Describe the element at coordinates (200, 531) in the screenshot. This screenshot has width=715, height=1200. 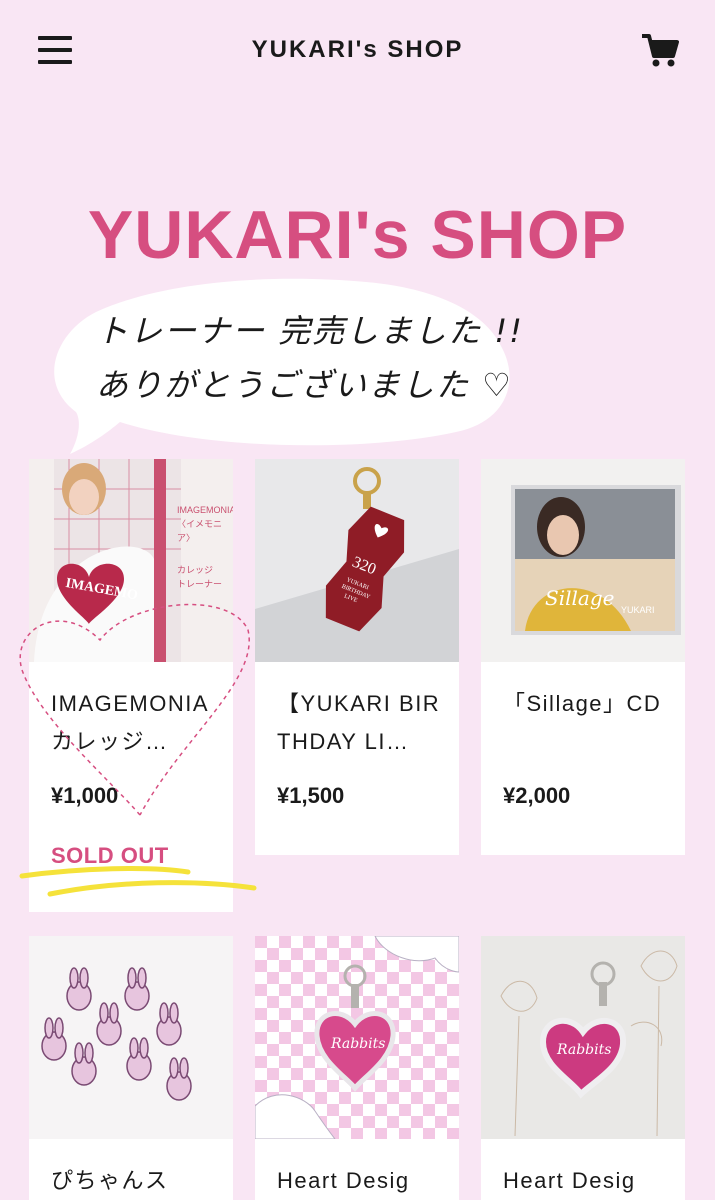
I see `image-text-2: 〈イメモニア〉` at that location.